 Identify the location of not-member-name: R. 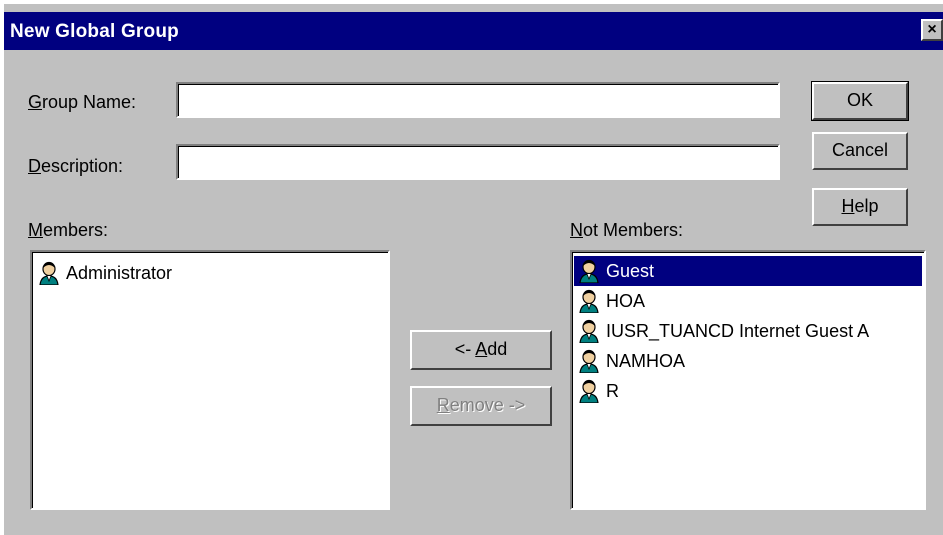
(612, 390).